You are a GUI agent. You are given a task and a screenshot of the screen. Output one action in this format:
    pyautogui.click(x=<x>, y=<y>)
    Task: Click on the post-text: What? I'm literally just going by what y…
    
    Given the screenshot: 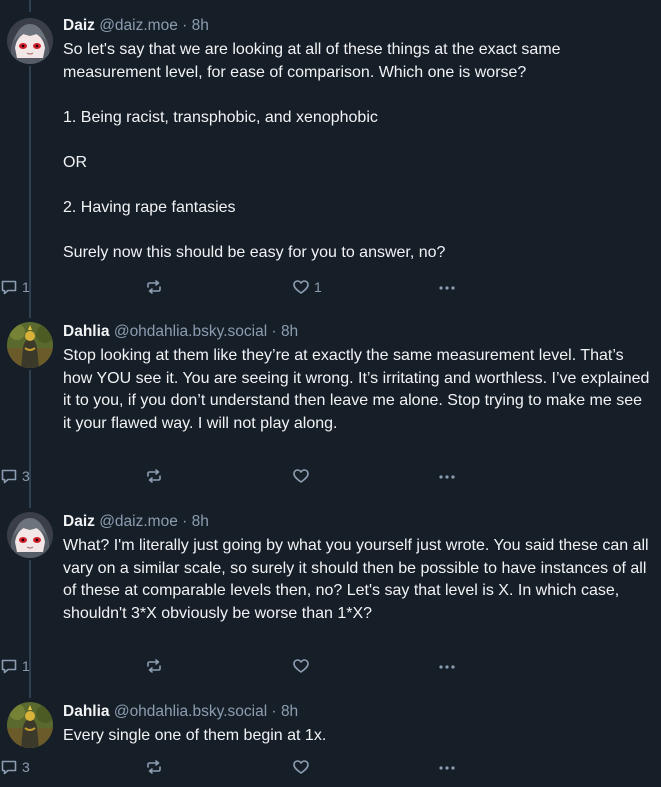 What is the action you would take?
    pyautogui.click(x=358, y=580)
    